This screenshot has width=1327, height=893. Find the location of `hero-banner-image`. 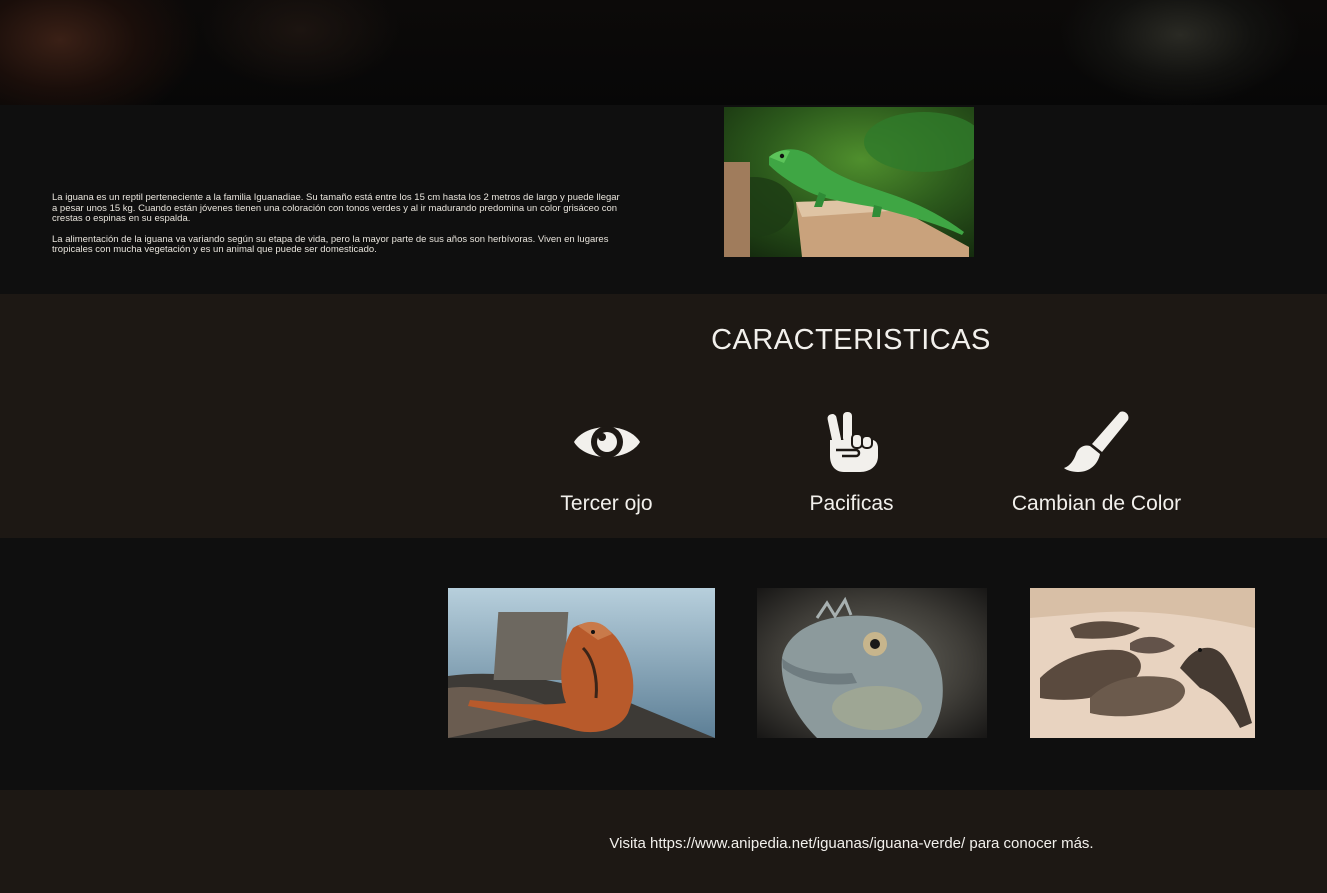

hero-banner-image is located at coordinates (663, 52).